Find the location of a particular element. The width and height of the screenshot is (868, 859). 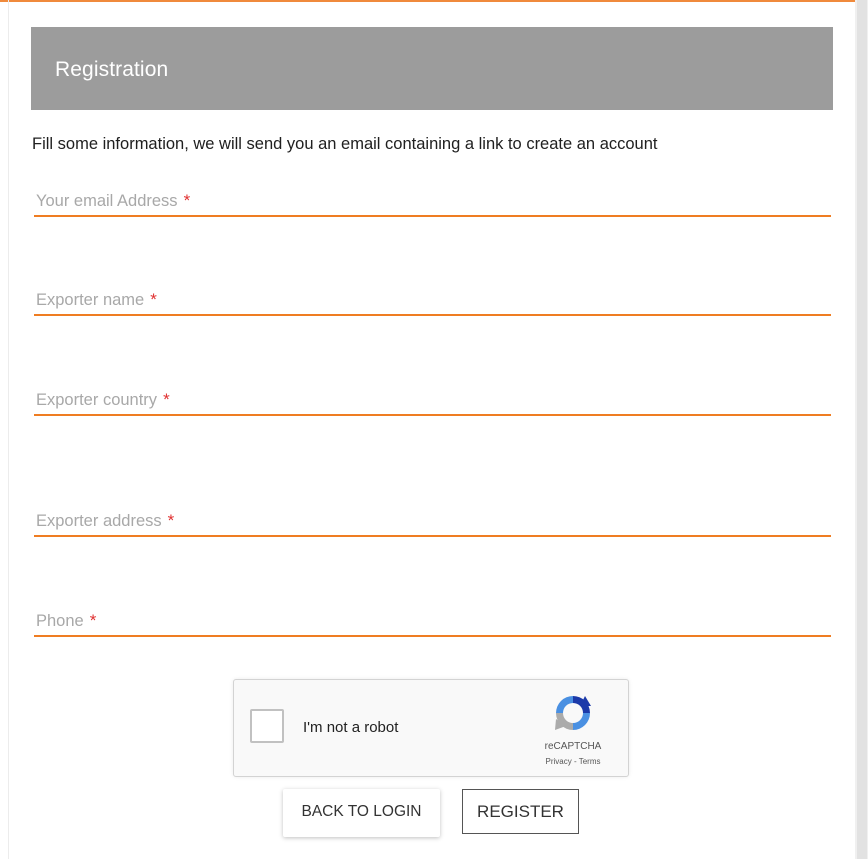

recaptcha-privacy-terms-link: Privacy - Terms is located at coordinates (573, 761).